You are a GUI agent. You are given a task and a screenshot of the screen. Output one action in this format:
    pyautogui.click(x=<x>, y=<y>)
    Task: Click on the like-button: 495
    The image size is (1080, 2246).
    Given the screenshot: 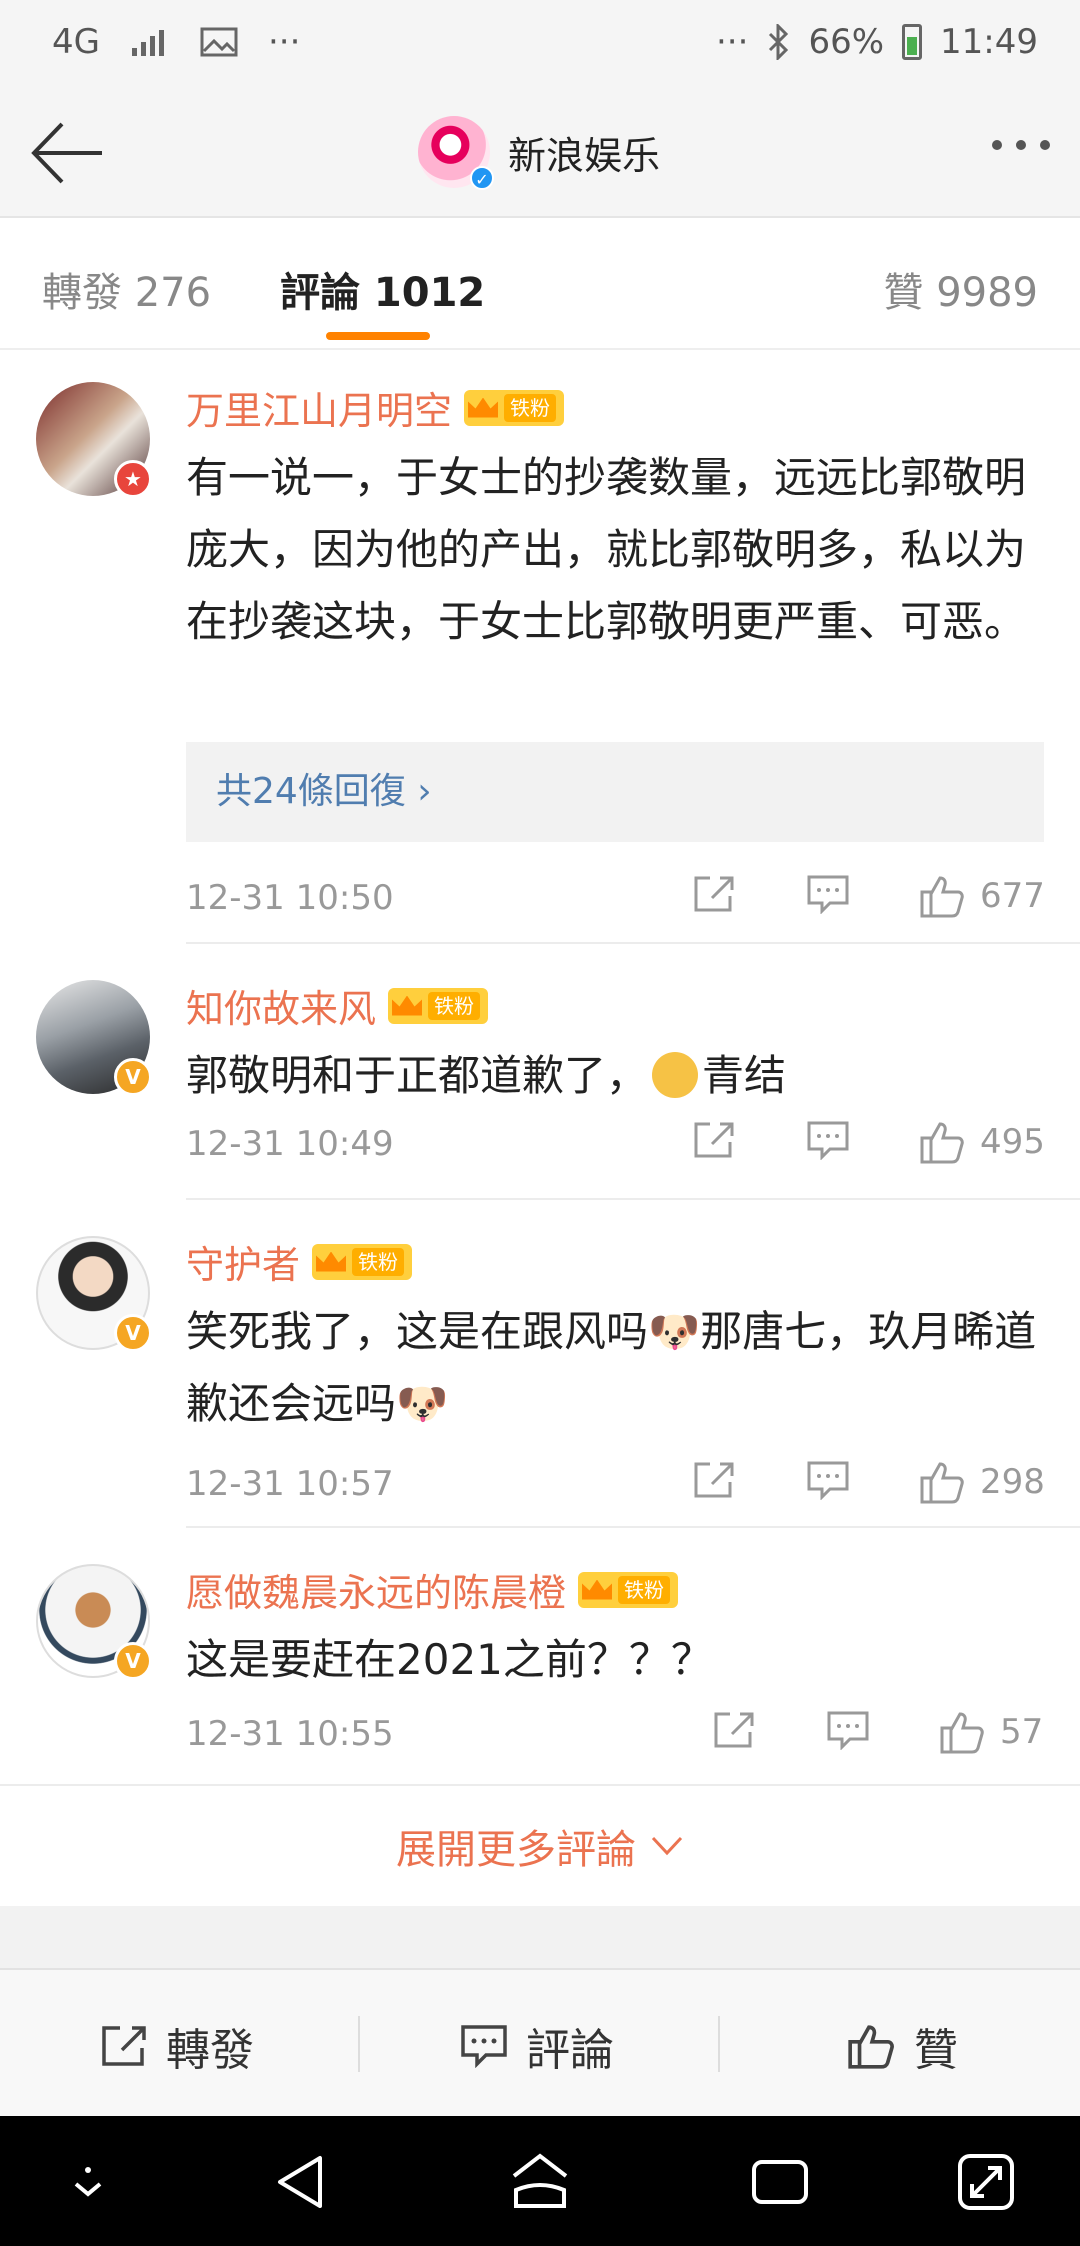 What is the action you would take?
    pyautogui.click(x=981, y=1142)
    